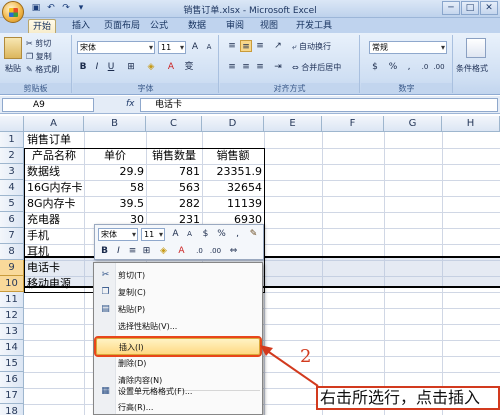 Image resolution: width=500 pixels, height=415 pixels. What do you see at coordinates (12, 188) in the screenshot?
I see `row-header: 4` at bounding box center [12, 188].